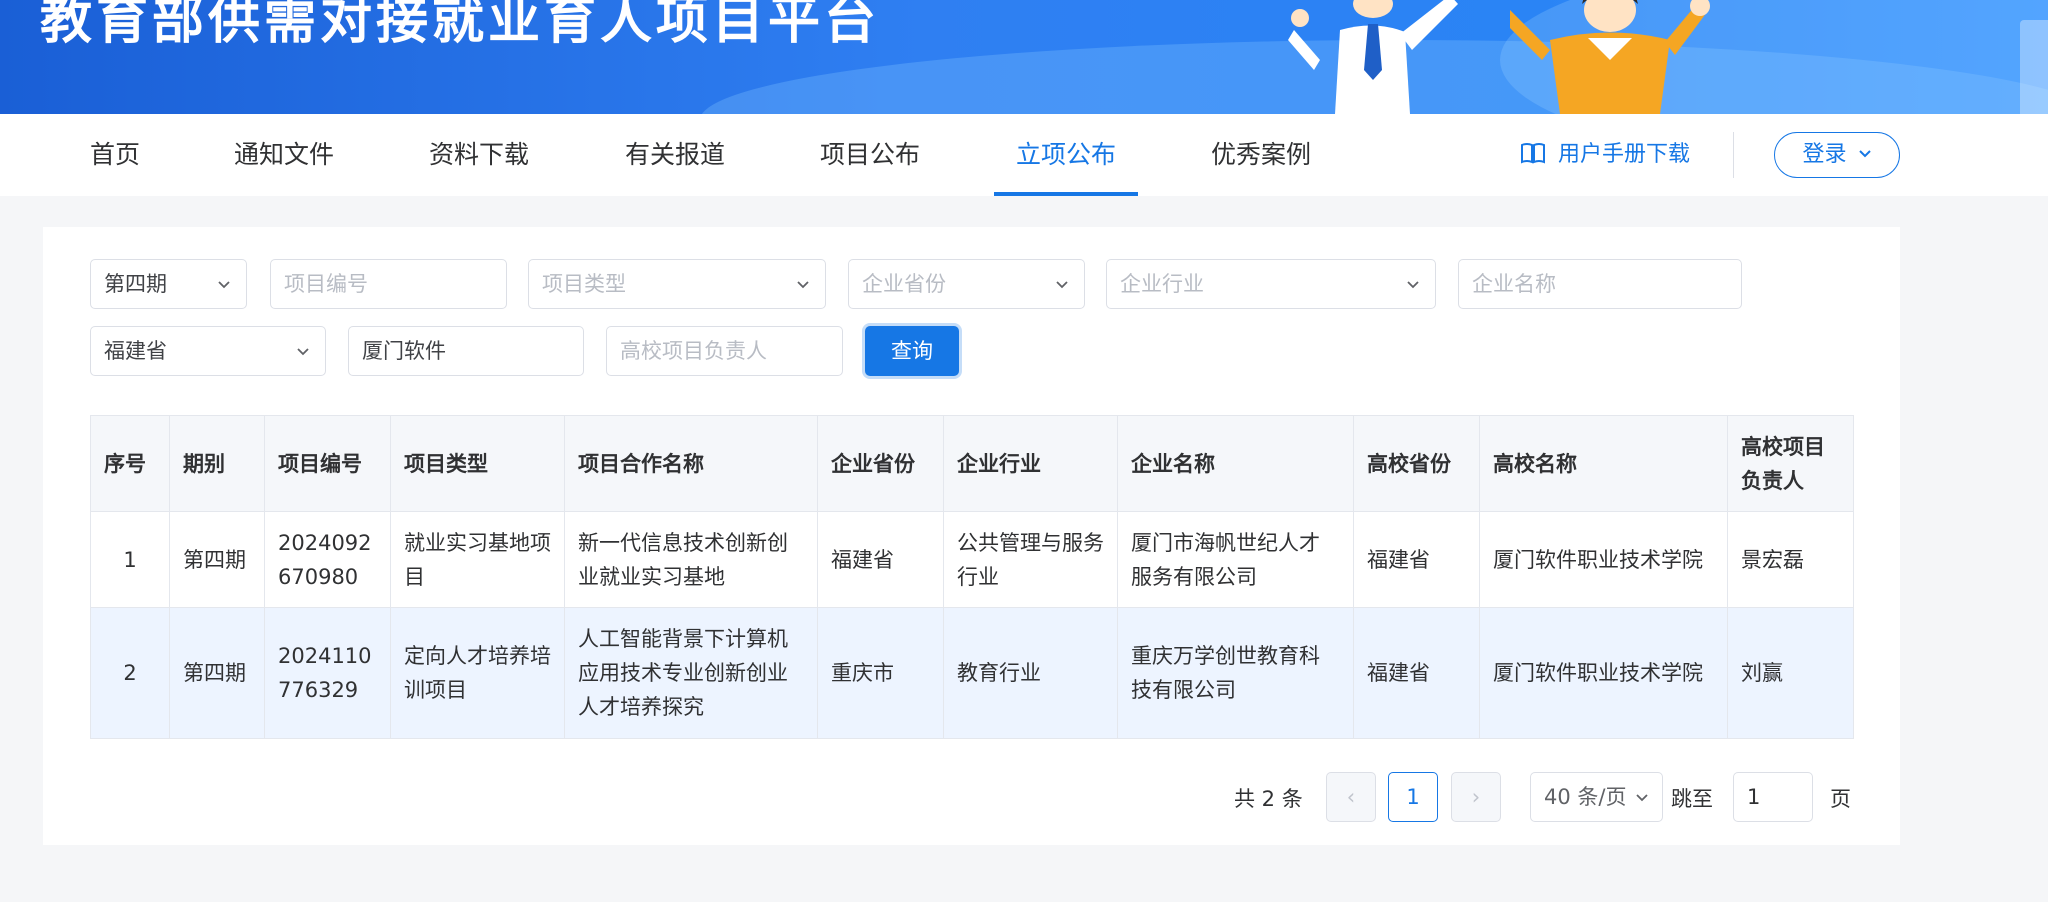  Describe the element at coordinates (1413, 797) in the screenshot. I see `page-button-current: 1` at that location.